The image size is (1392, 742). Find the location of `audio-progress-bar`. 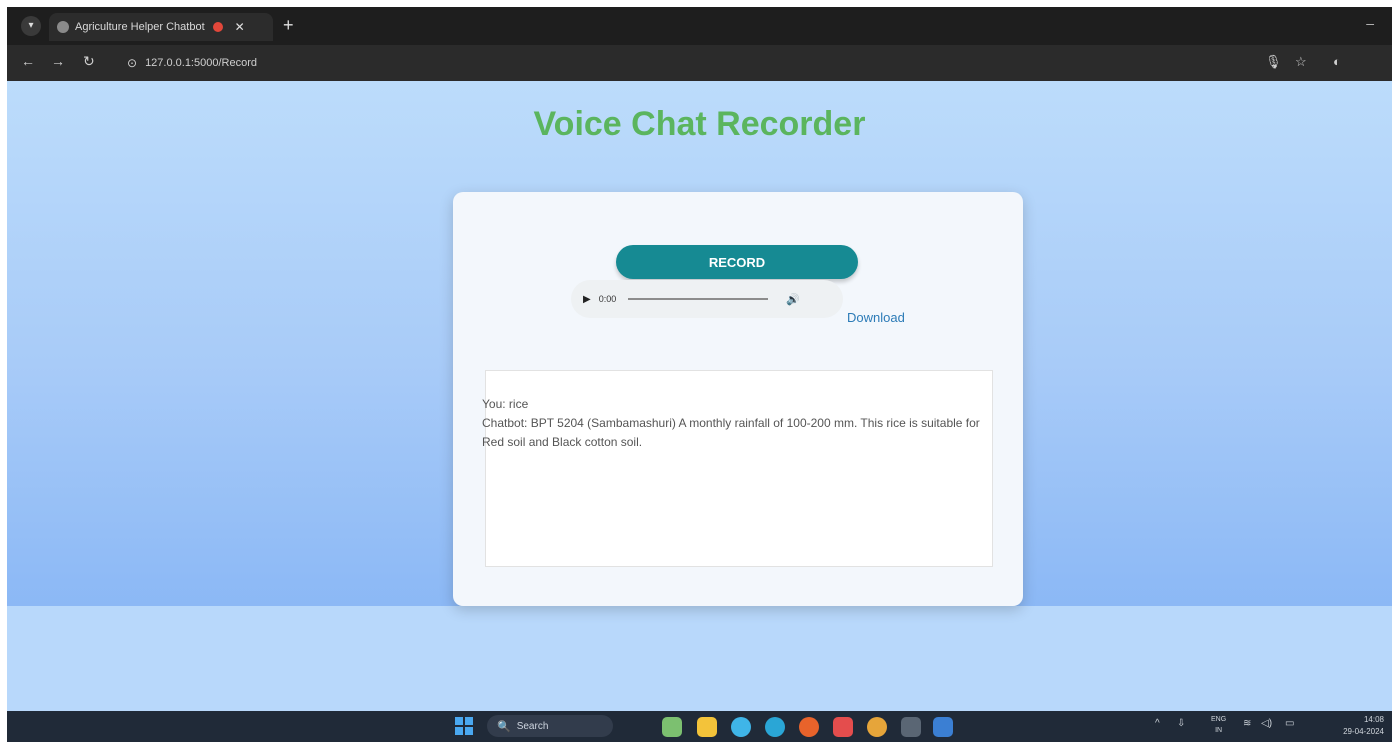

audio-progress-bar is located at coordinates (698, 299).